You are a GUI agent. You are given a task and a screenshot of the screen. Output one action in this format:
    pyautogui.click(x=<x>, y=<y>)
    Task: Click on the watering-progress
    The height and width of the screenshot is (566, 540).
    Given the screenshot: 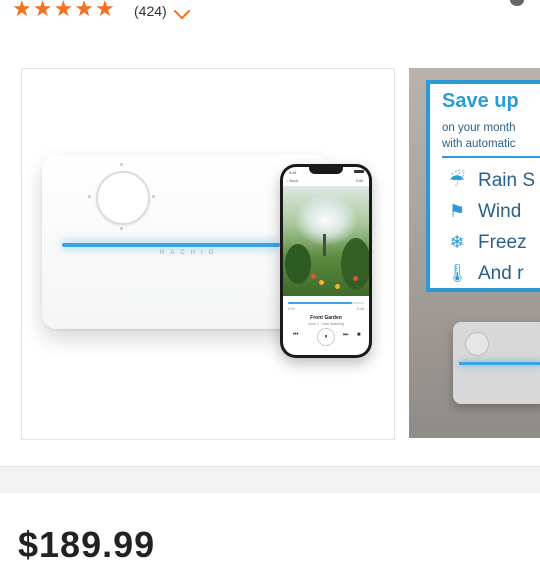 What is the action you would take?
    pyautogui.click(x=326, y=303)
    